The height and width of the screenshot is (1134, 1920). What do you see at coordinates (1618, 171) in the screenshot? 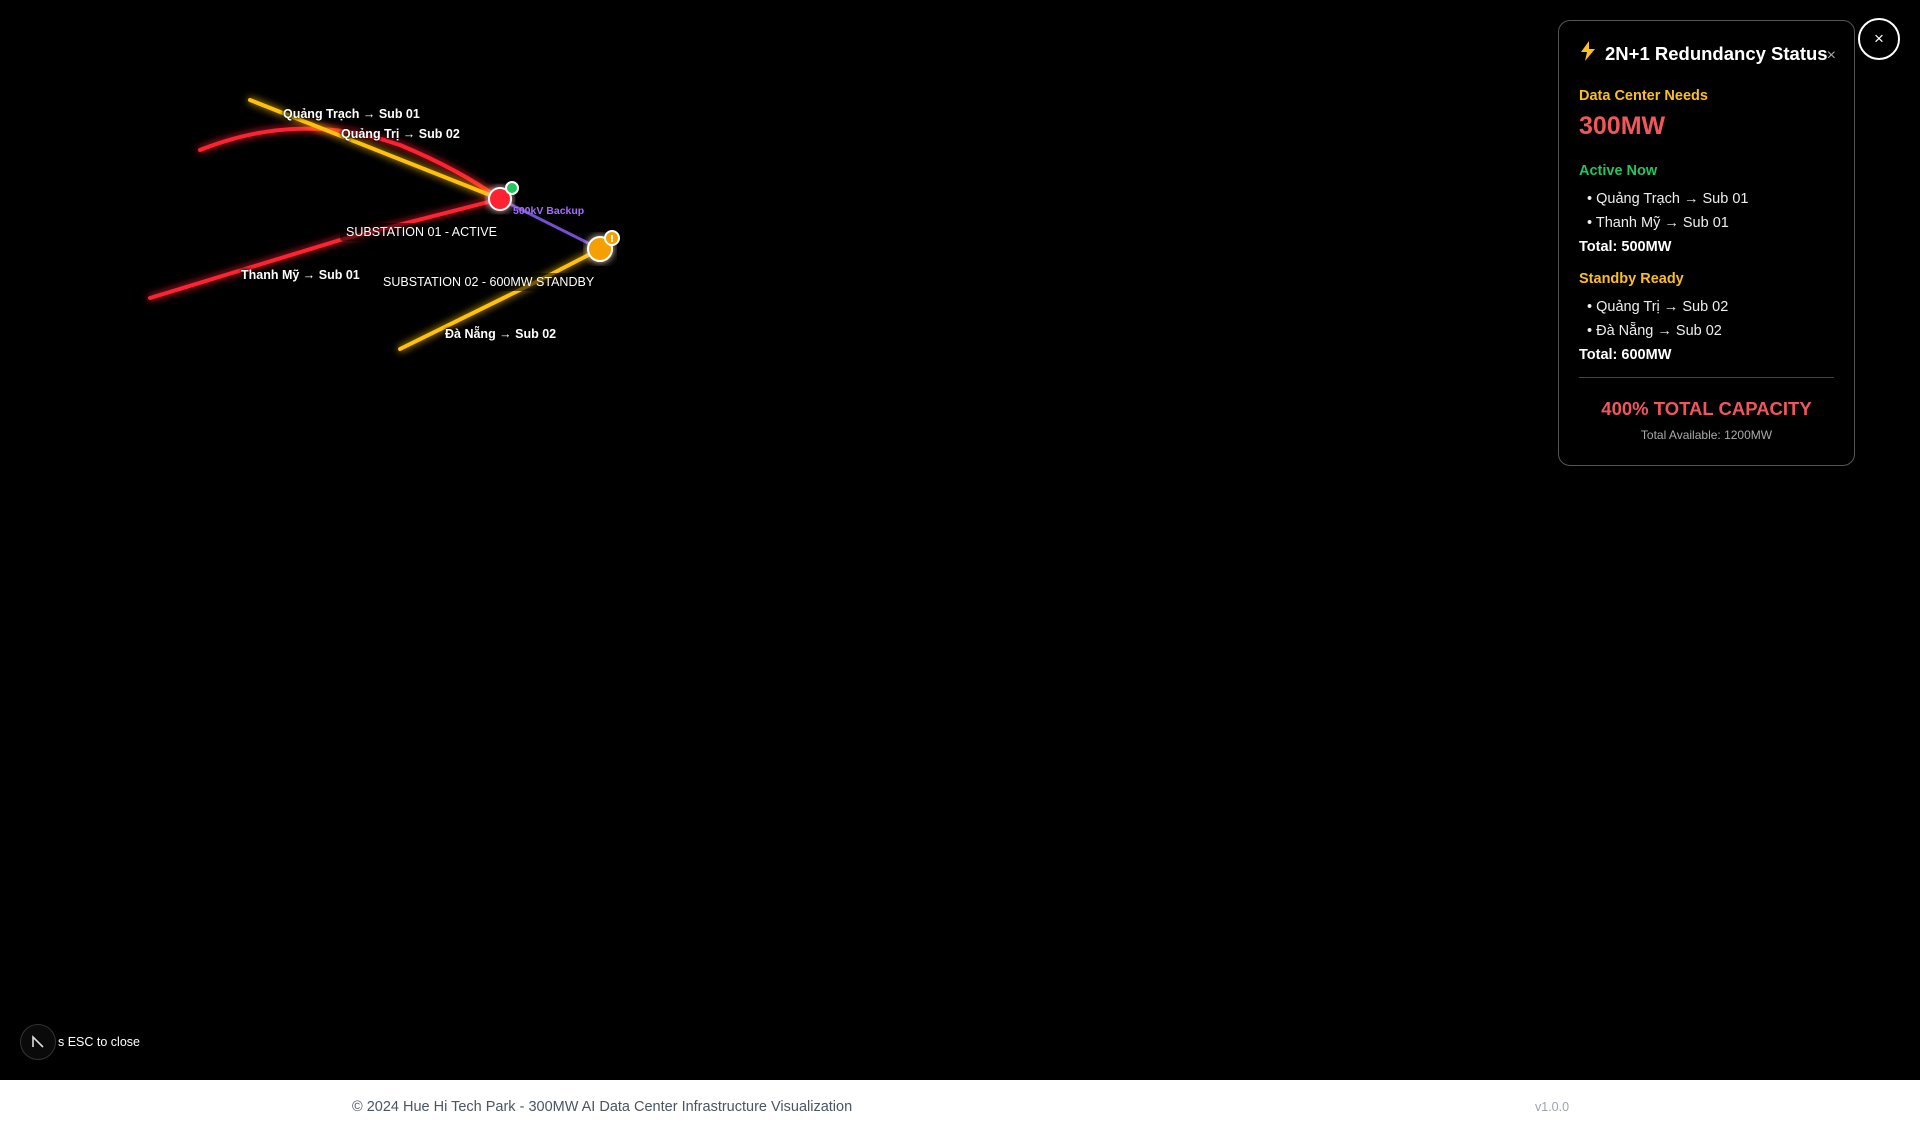
I see `active-label: Active Now` at bounding box center [1618, 171].